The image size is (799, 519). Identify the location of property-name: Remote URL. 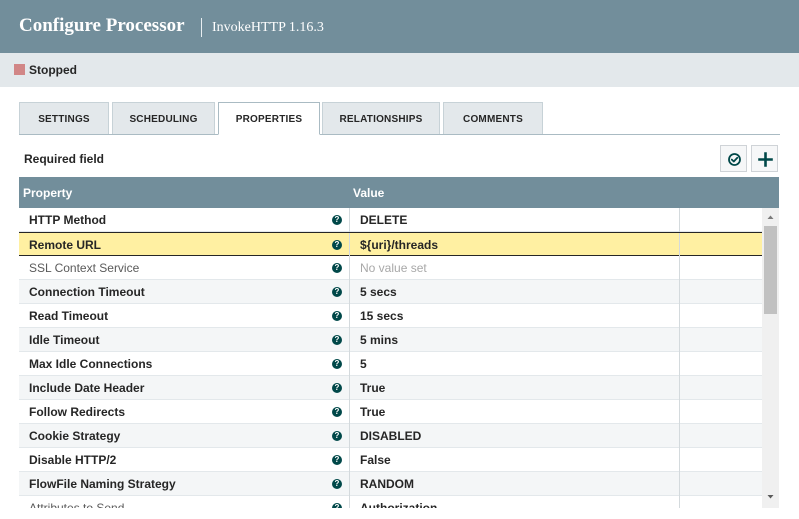
(65, 245).